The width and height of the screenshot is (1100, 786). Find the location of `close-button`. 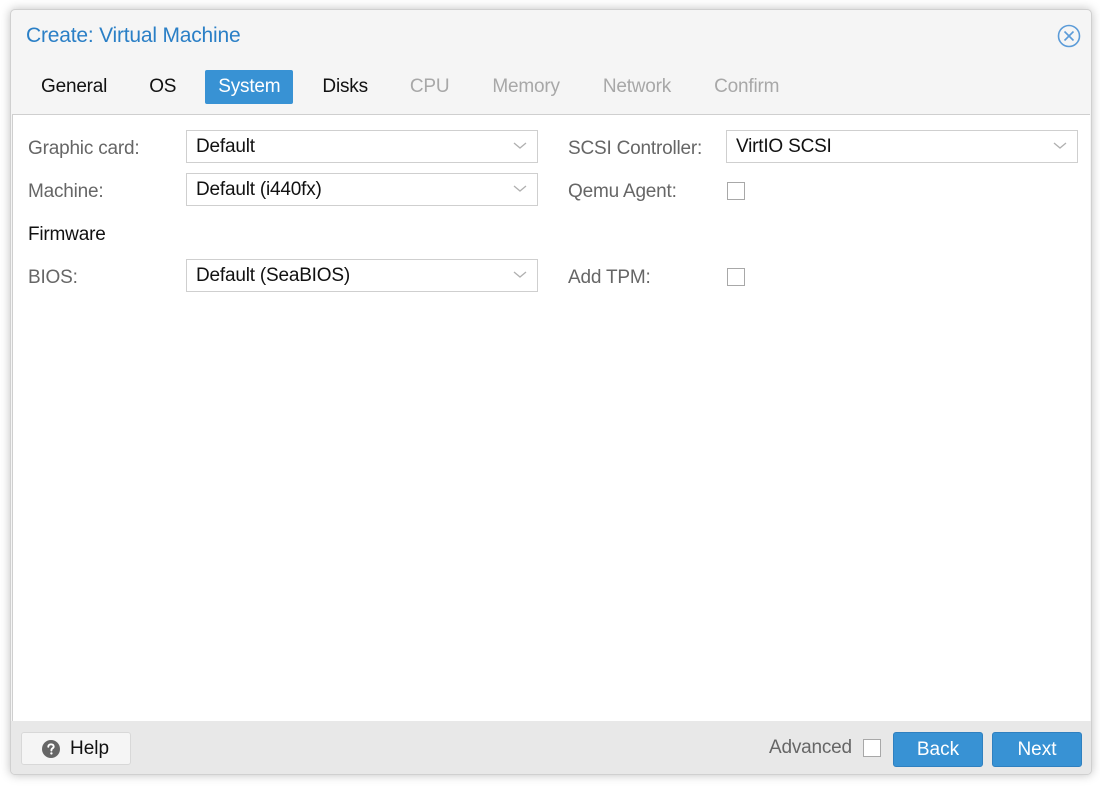

close-button is located at coordinates (1069, 36).